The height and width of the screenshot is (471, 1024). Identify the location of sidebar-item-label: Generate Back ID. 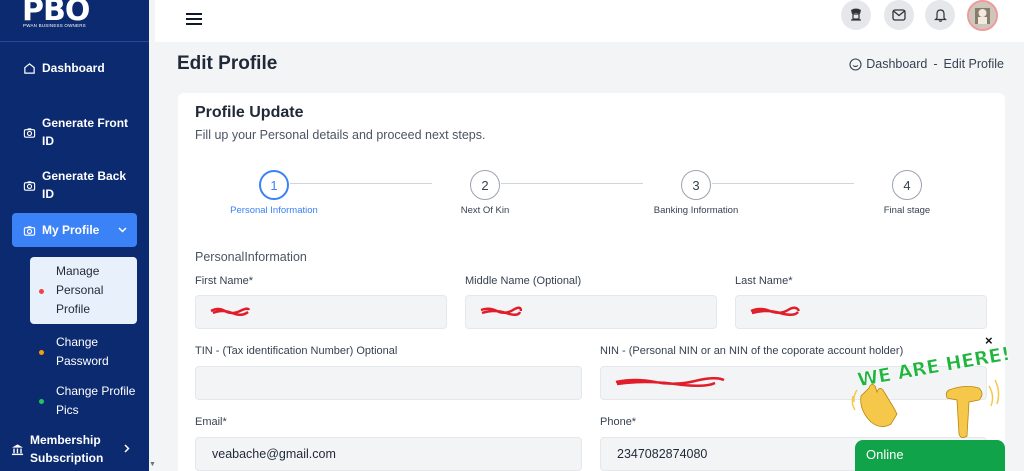
(84, 185).